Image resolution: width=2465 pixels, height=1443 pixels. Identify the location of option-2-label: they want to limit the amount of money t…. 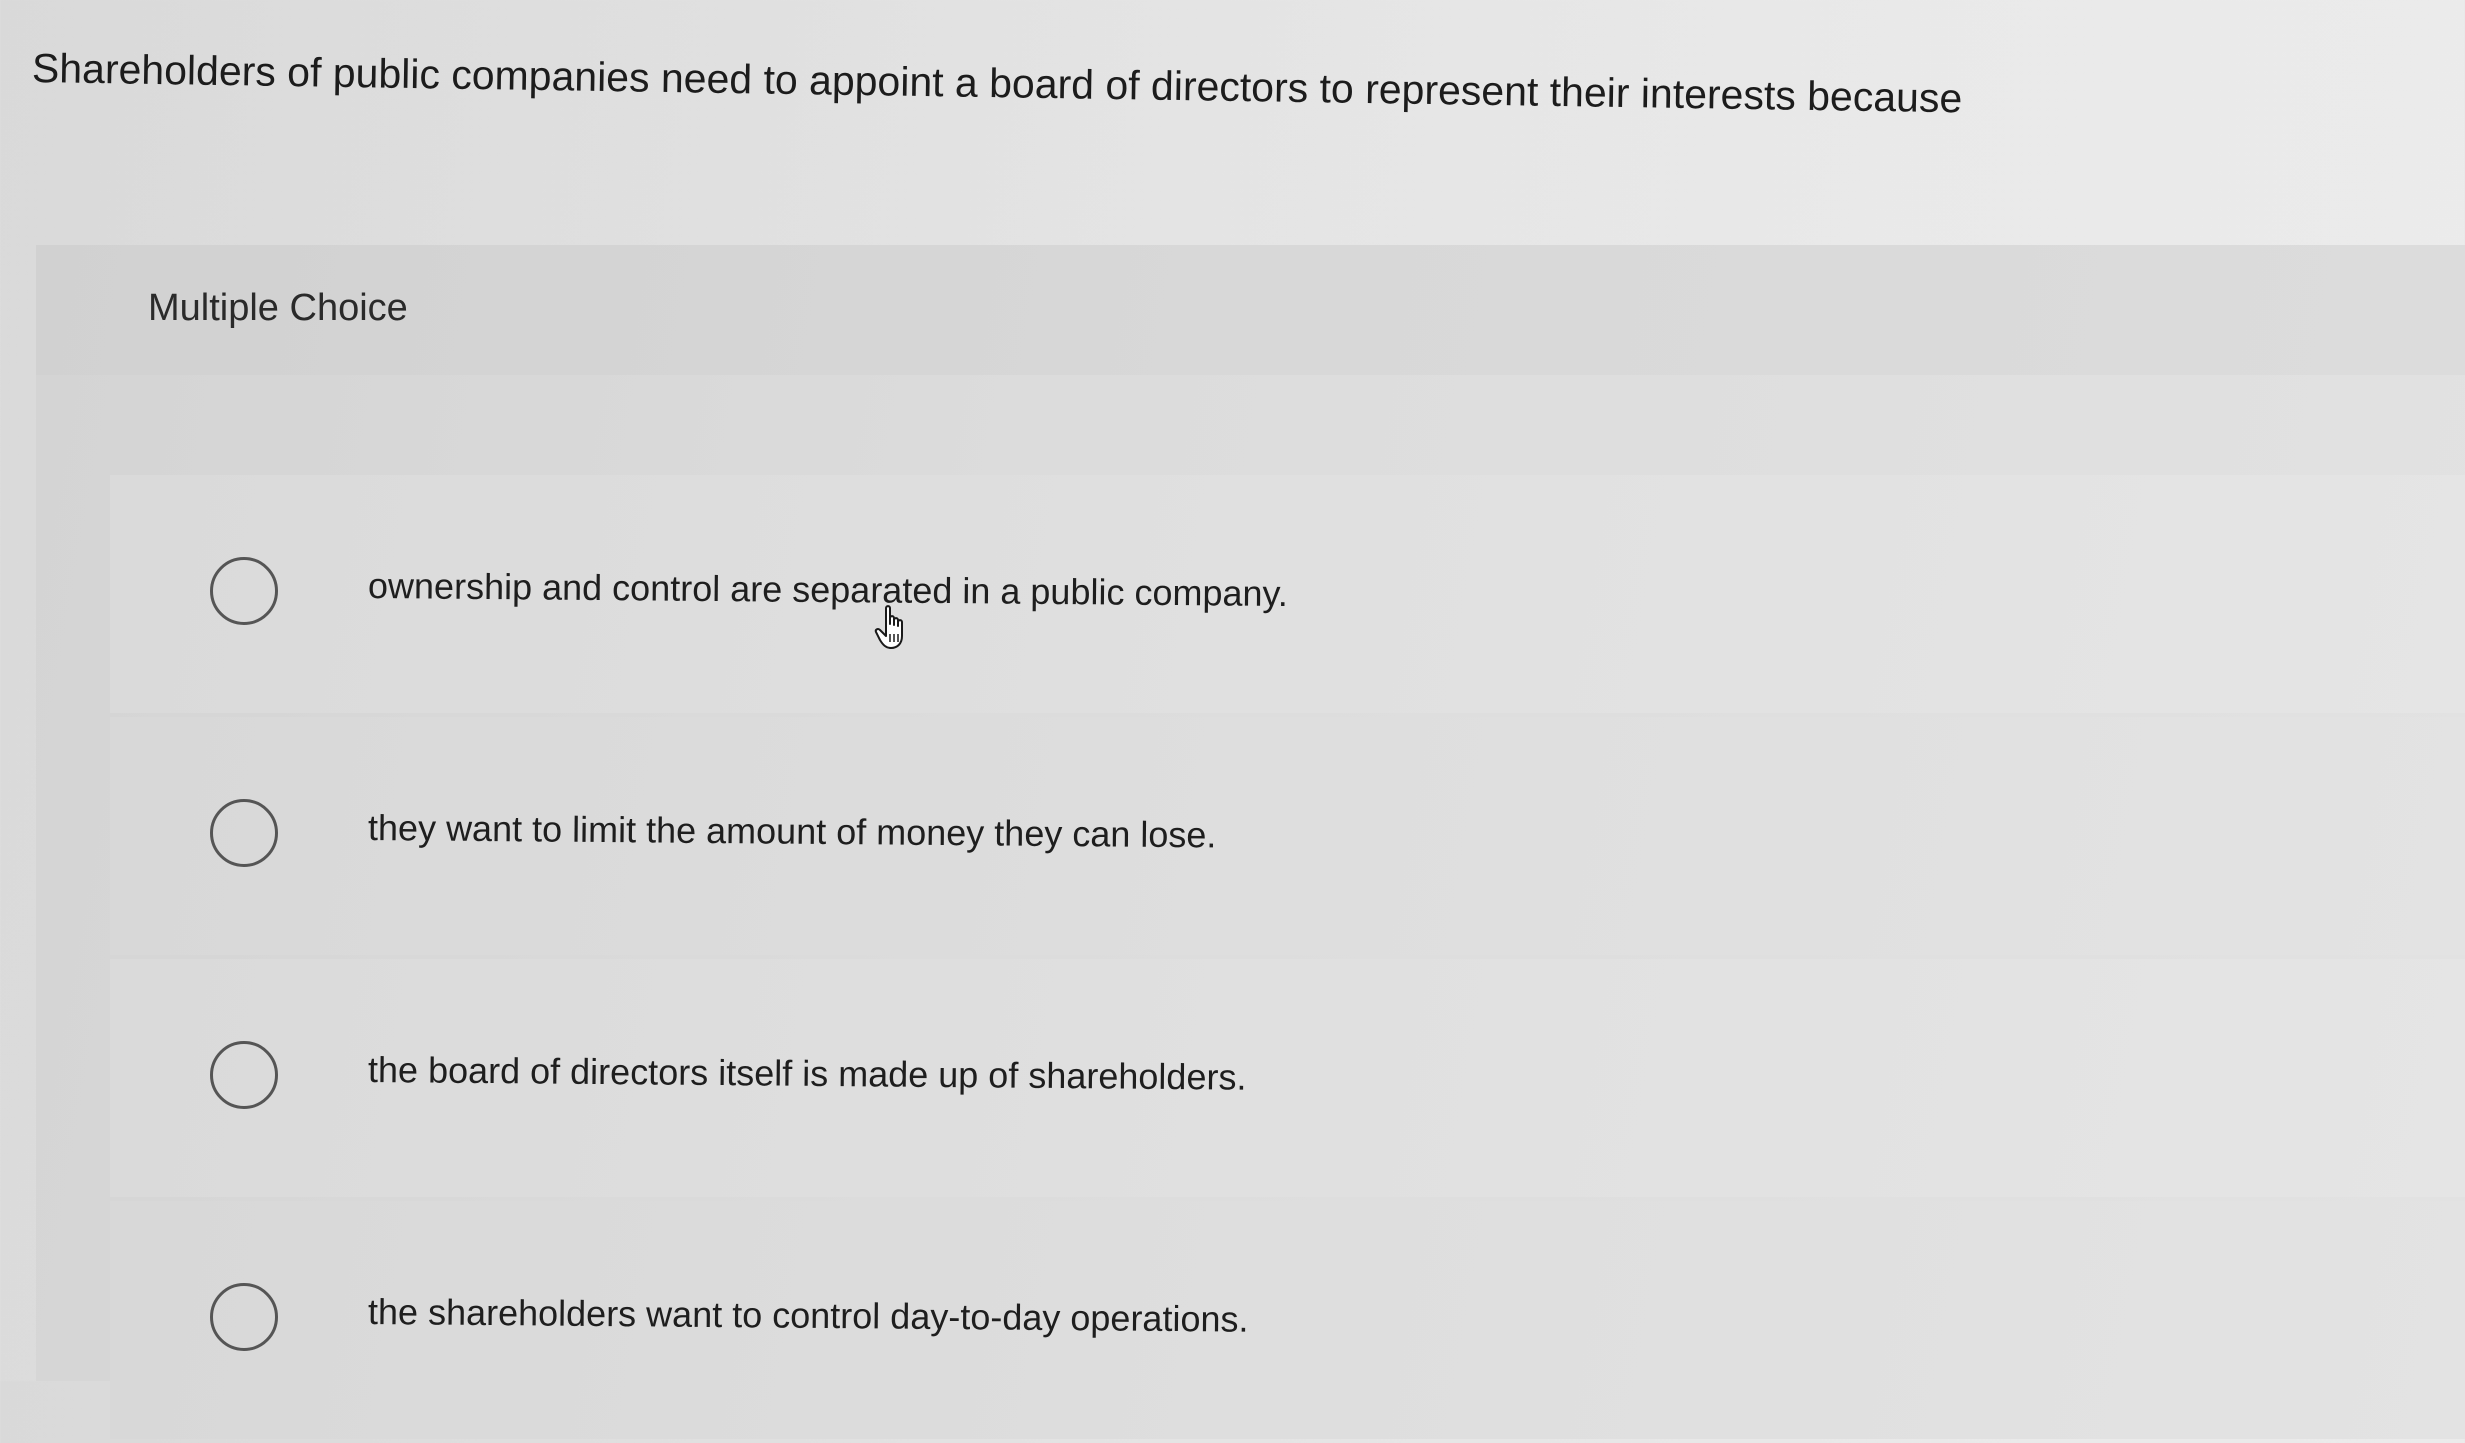
(792, 831).